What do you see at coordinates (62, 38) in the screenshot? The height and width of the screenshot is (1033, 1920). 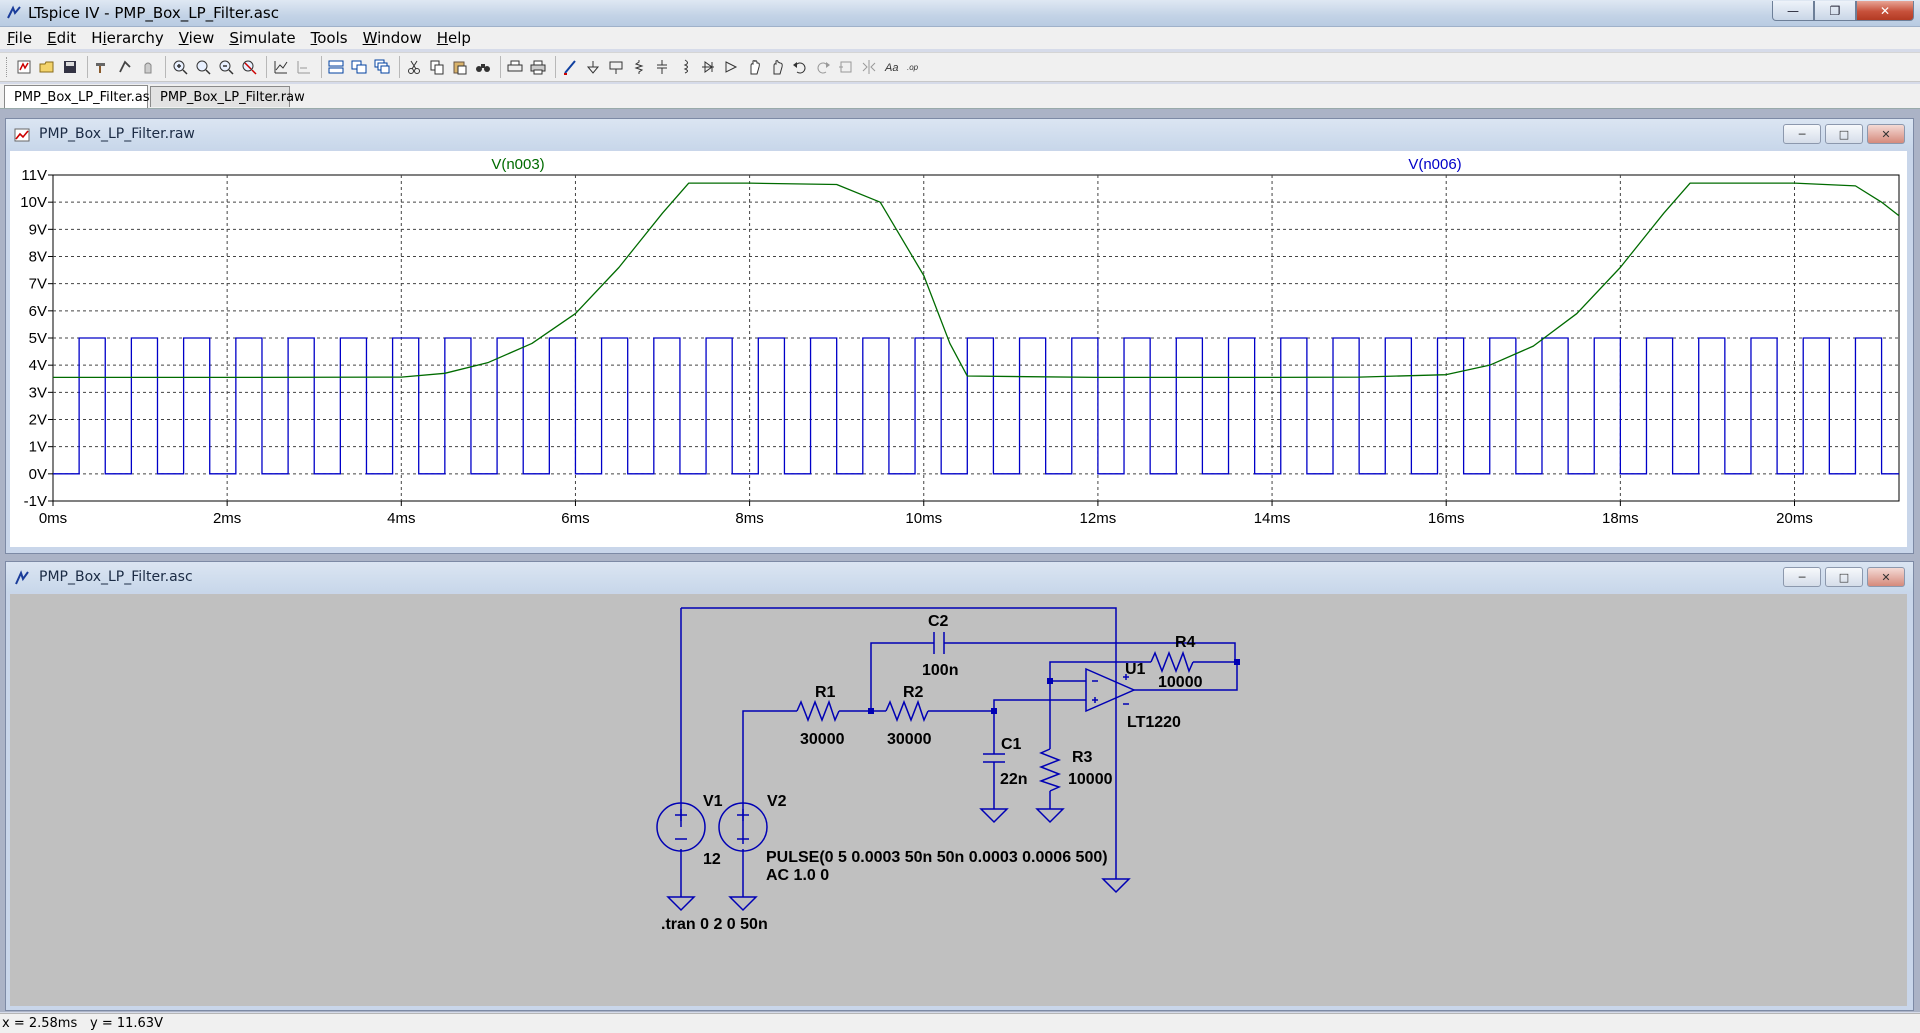 I see `menu-edit: Edit` at bounding box center [62, 38].